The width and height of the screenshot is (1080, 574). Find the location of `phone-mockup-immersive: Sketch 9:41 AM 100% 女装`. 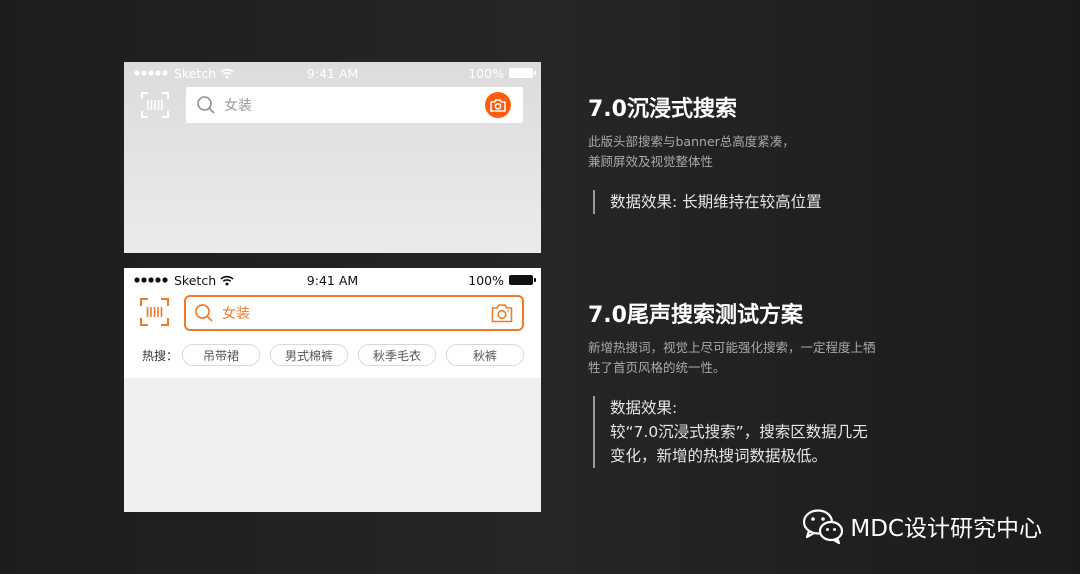

phone-mockup-immersive: Sketch 9:41 AM 100% 女装 is located at coordinates (332, 157).